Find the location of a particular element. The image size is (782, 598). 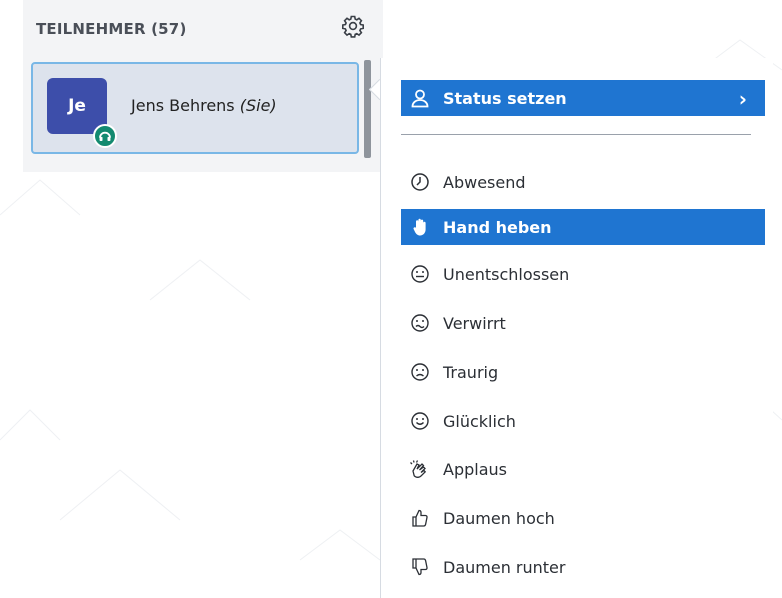

chevron-right-icon: › is located at coordinates (742, 99).